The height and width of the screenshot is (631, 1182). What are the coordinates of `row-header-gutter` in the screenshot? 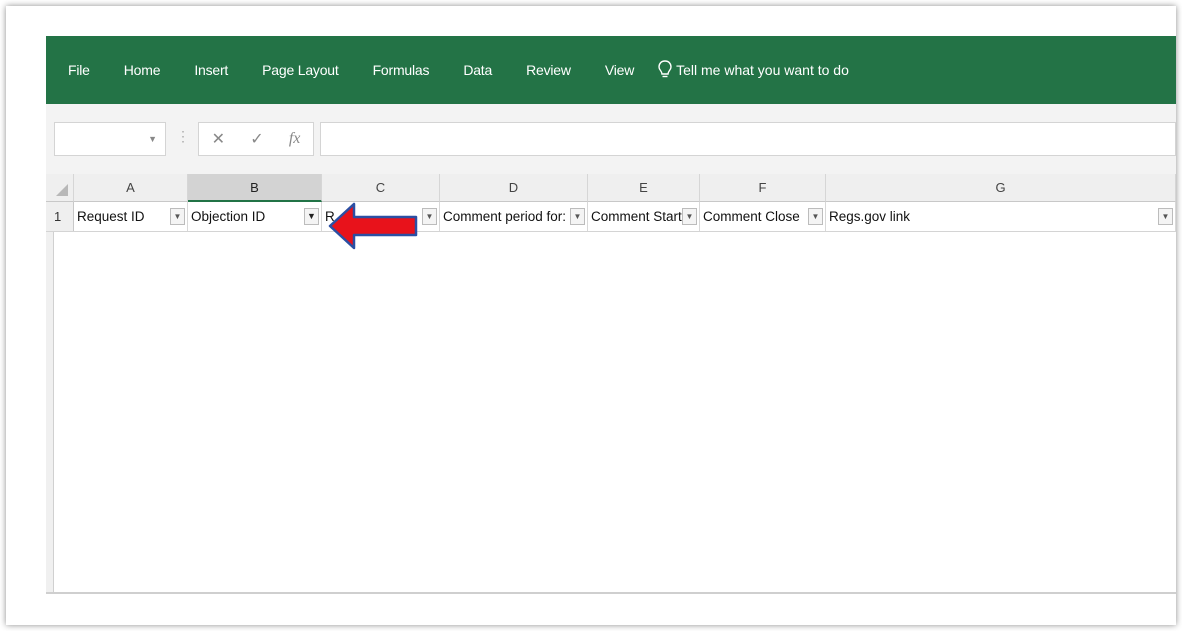 It's located at (50, 413).